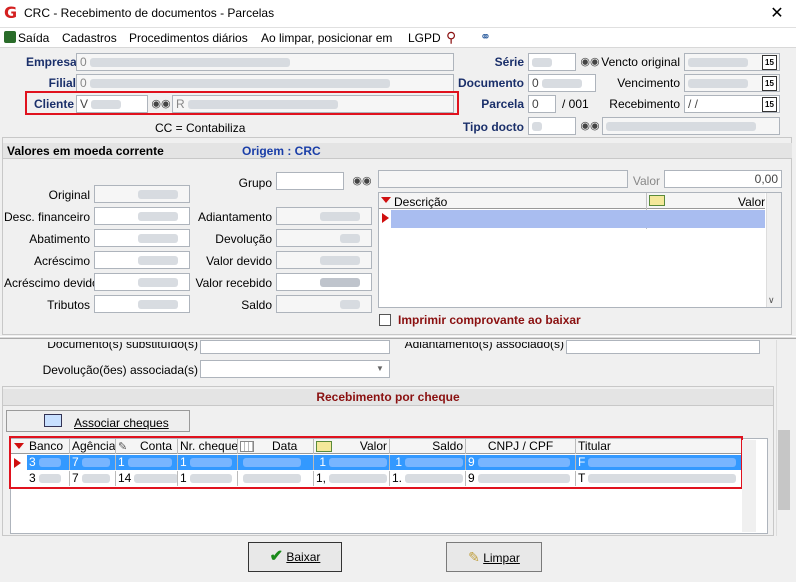  Describe the element at coordinates (242, 103) in the screenshot. I see `cliente-highlight-box` at that location.